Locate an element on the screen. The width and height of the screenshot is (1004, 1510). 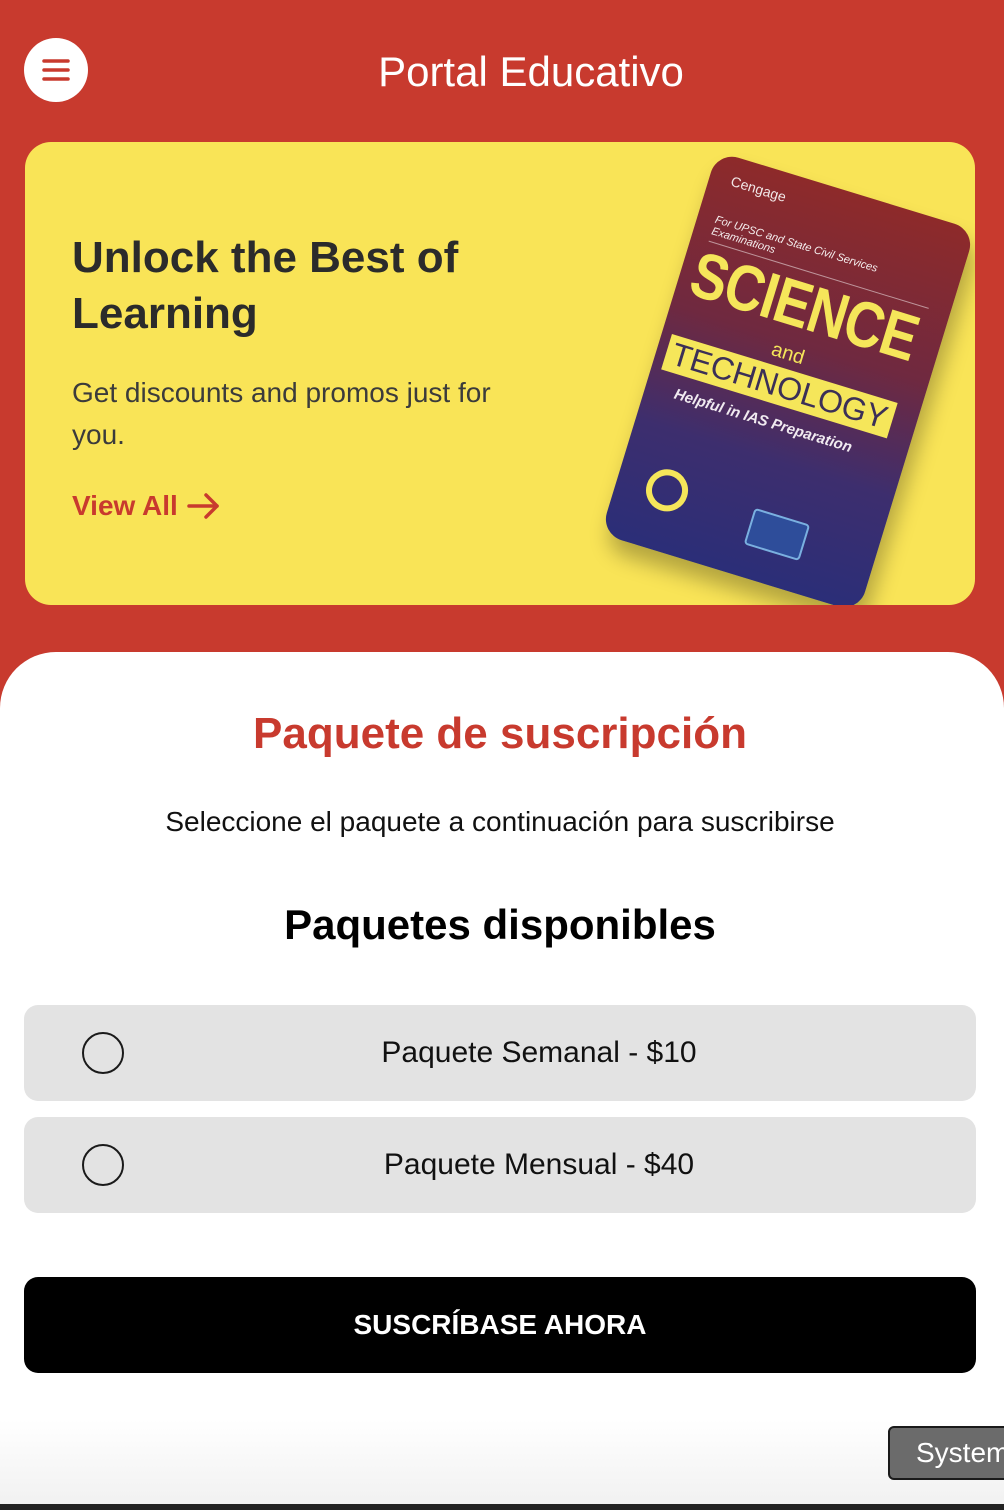
package-option-monthly: Paquete Mensual - $40 is located at coordinates (500, 1165).